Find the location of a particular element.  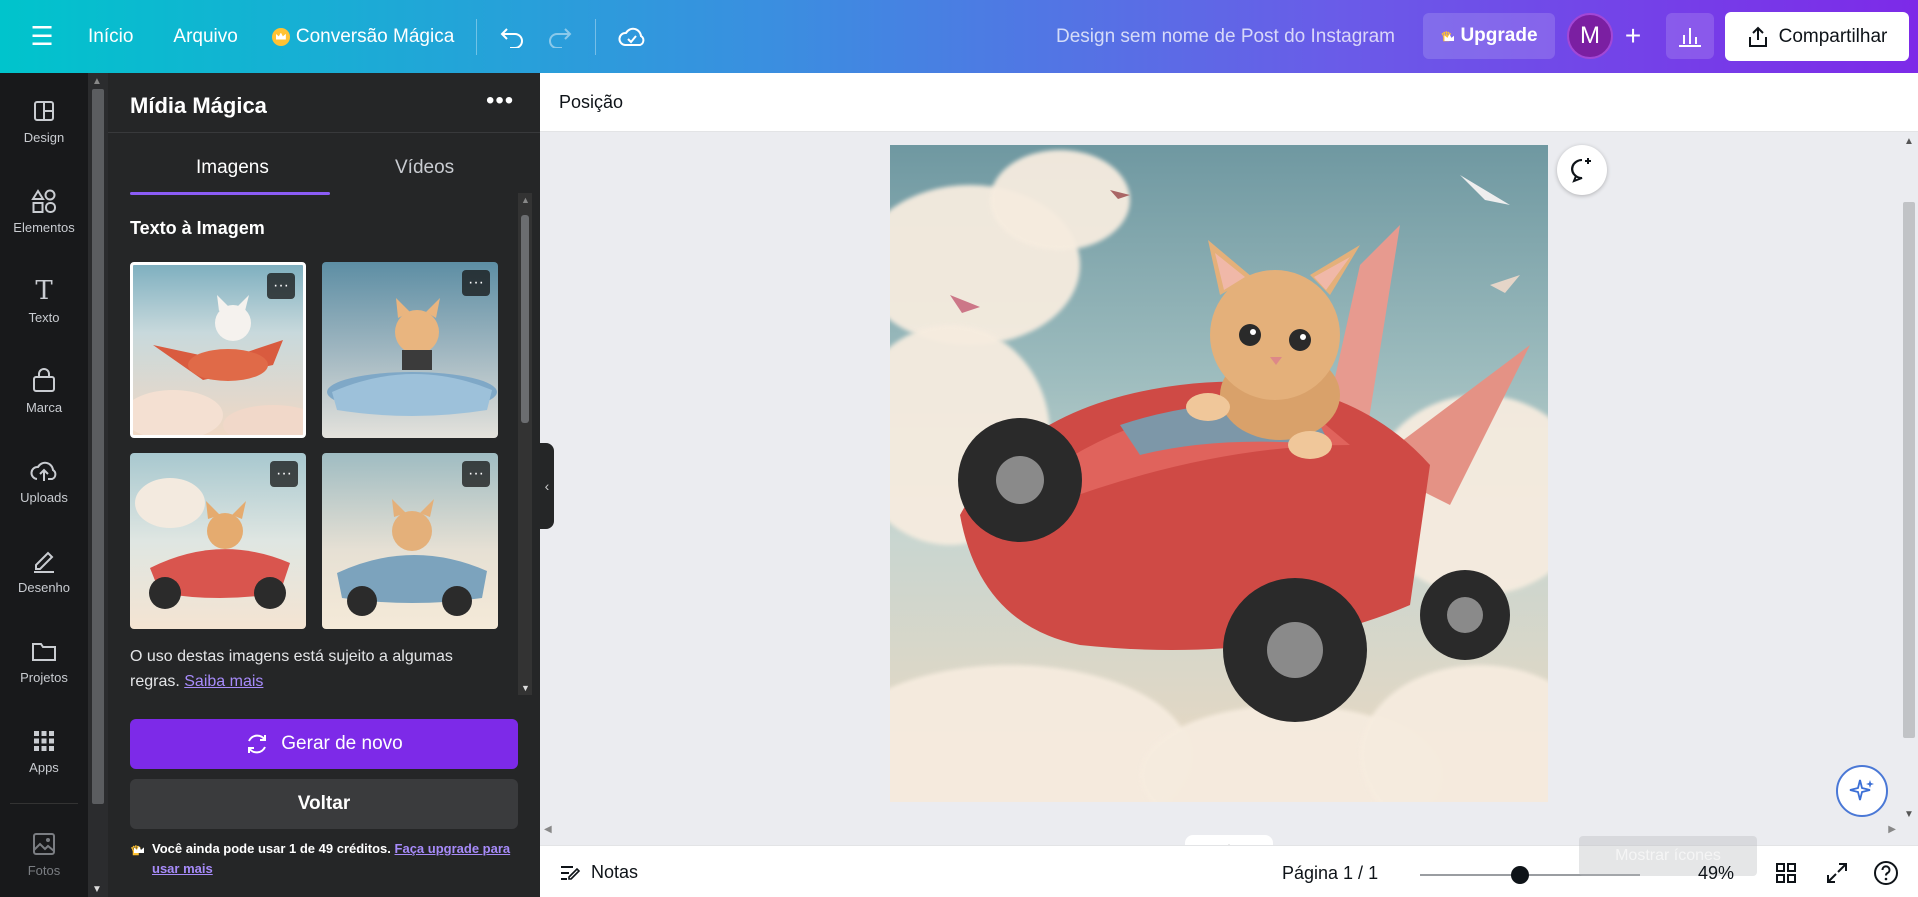

rail-item-projetos: Projetos is located at coordinates (44, 660).